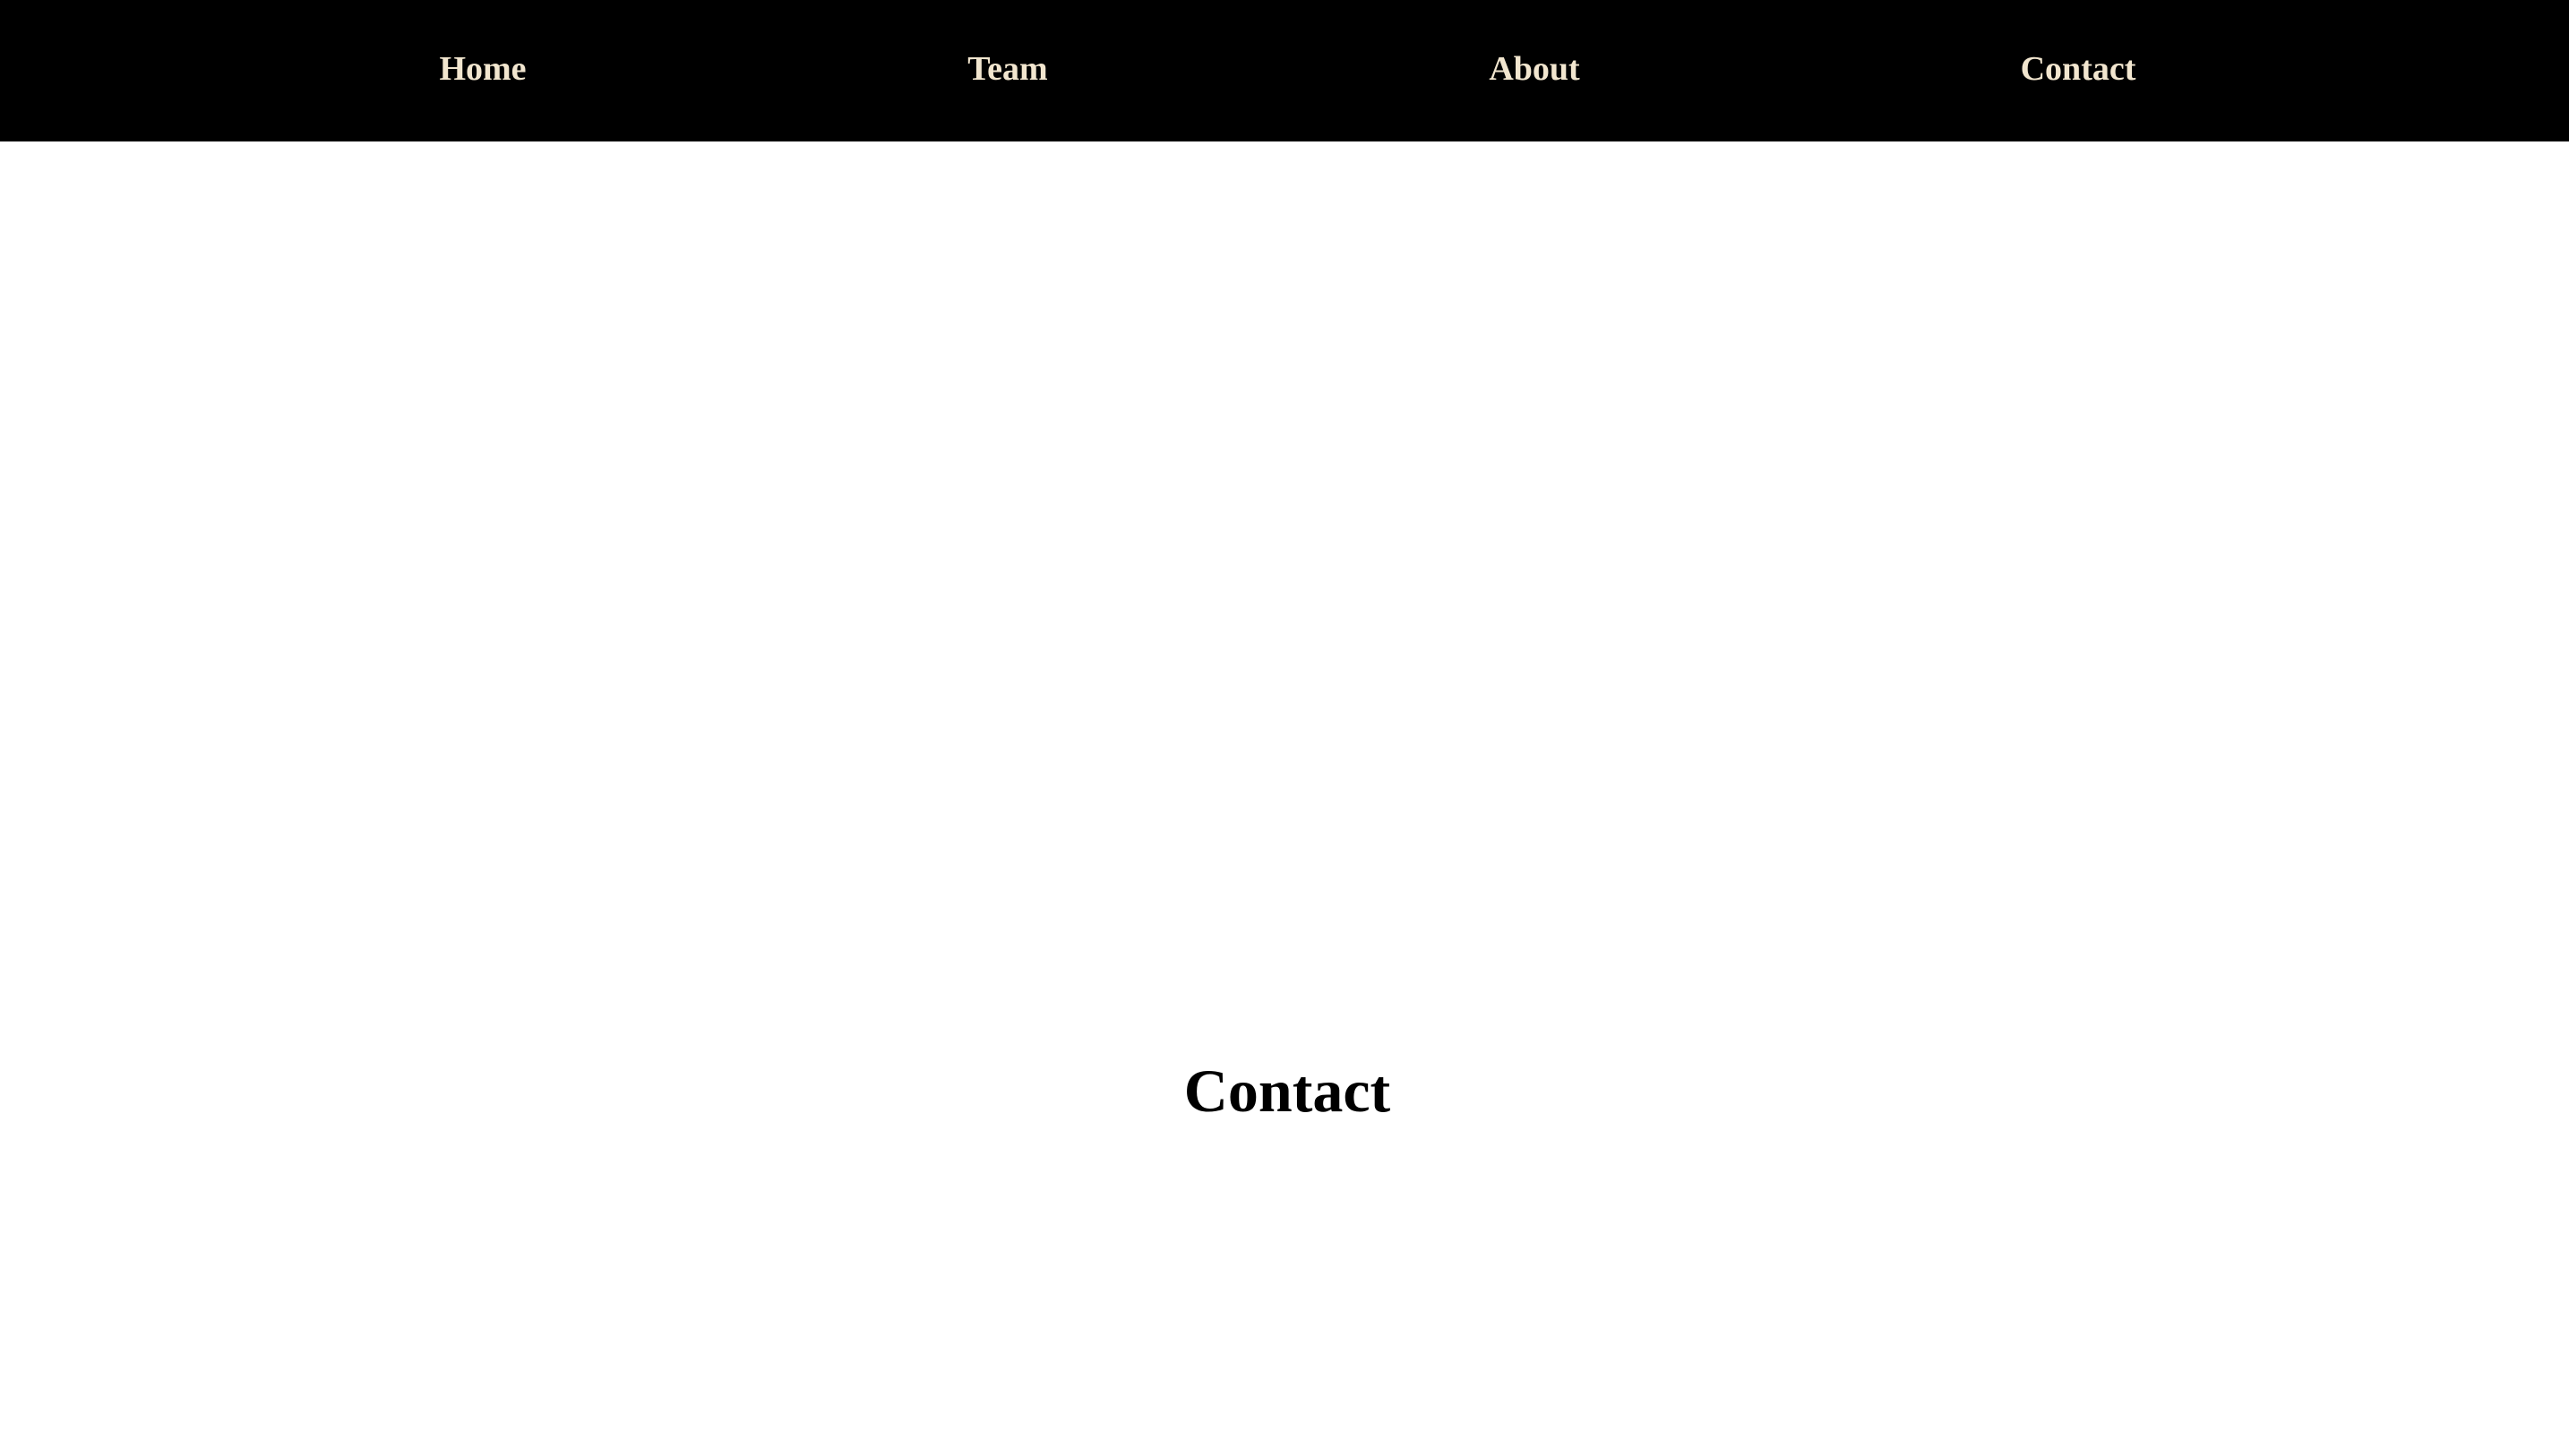 This screenshot has height=1456, width=2569. What do you see at coordinates (482, 69) in the screenshot?
I see `nav-link-home: Home` at bounding box center [482, 69].